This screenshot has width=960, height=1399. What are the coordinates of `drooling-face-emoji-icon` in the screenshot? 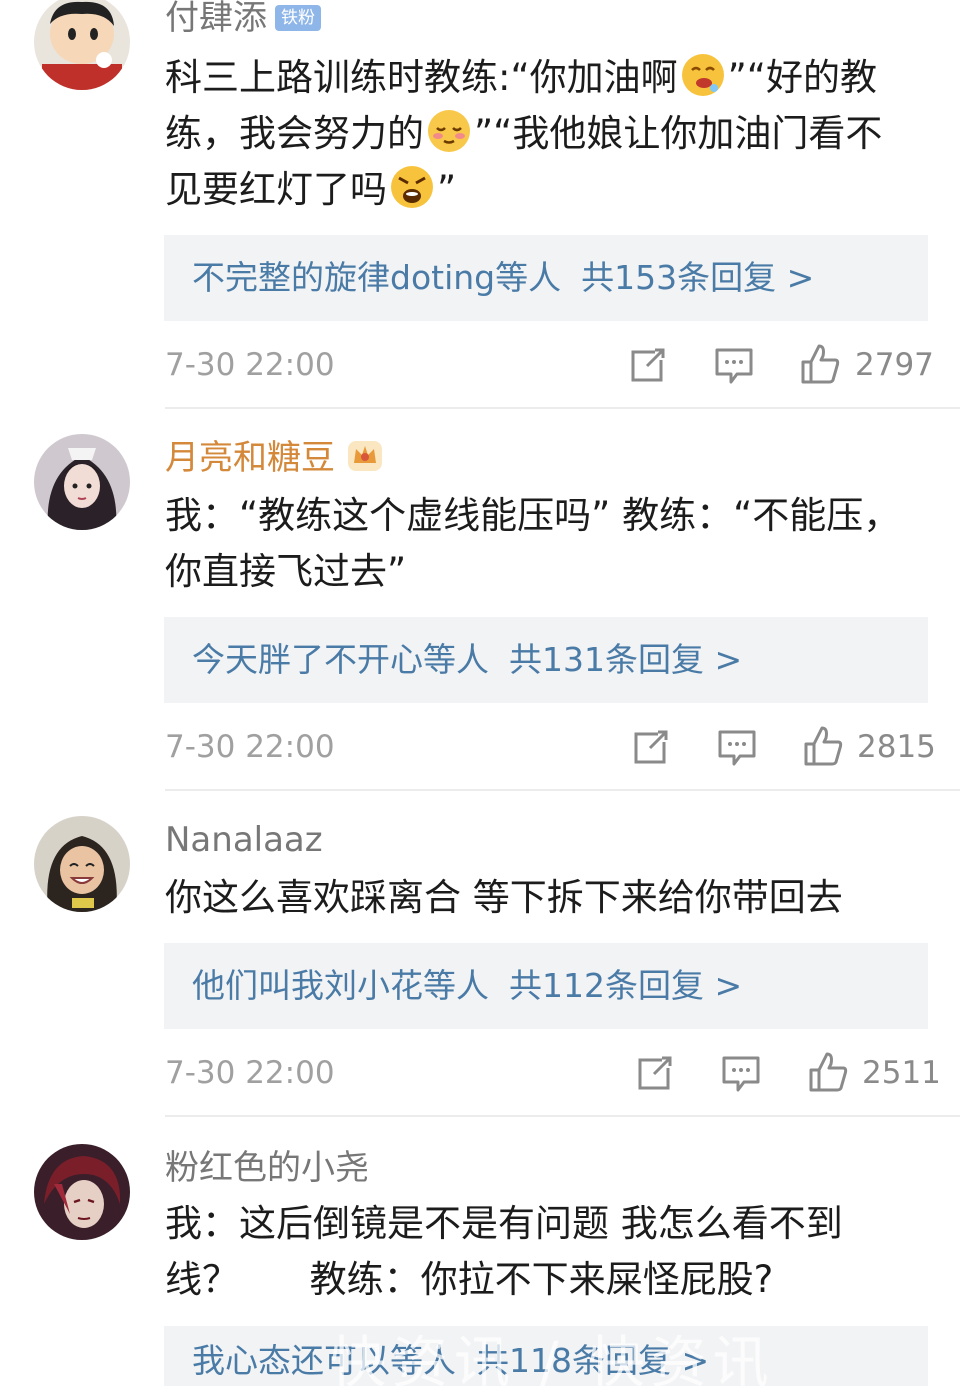 It's located at (702, 75).